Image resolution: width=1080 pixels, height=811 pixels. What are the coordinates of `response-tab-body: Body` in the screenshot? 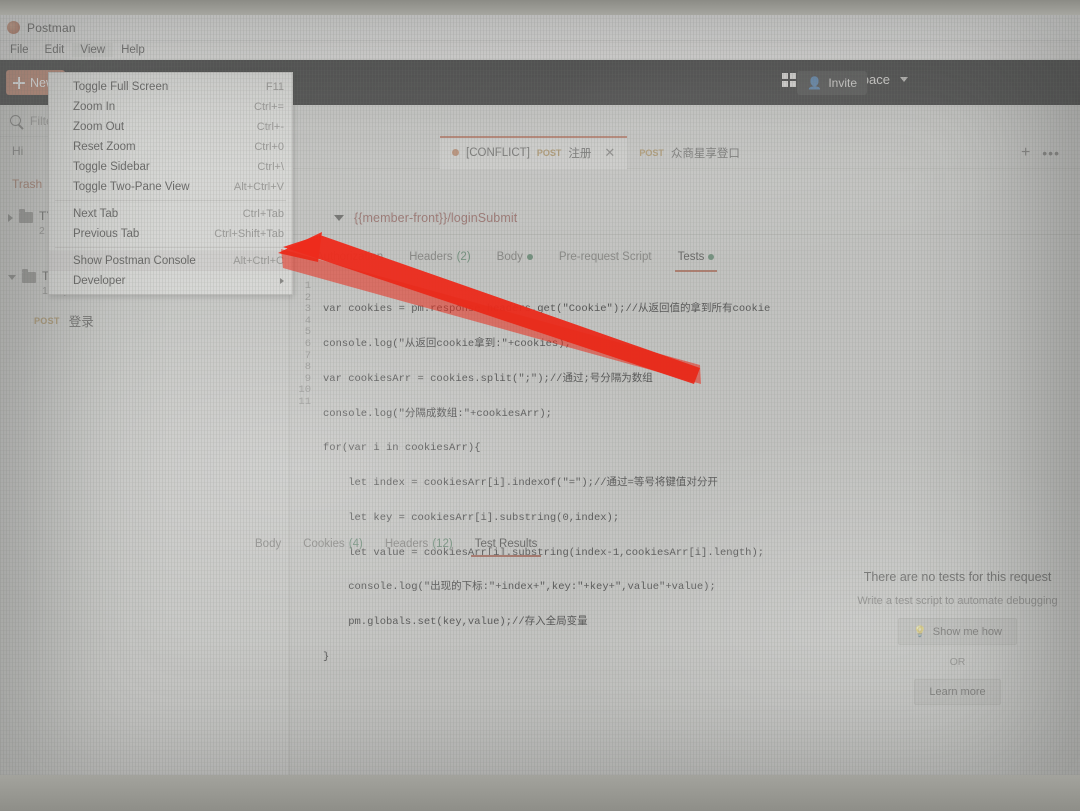 It's located at (268, 544).